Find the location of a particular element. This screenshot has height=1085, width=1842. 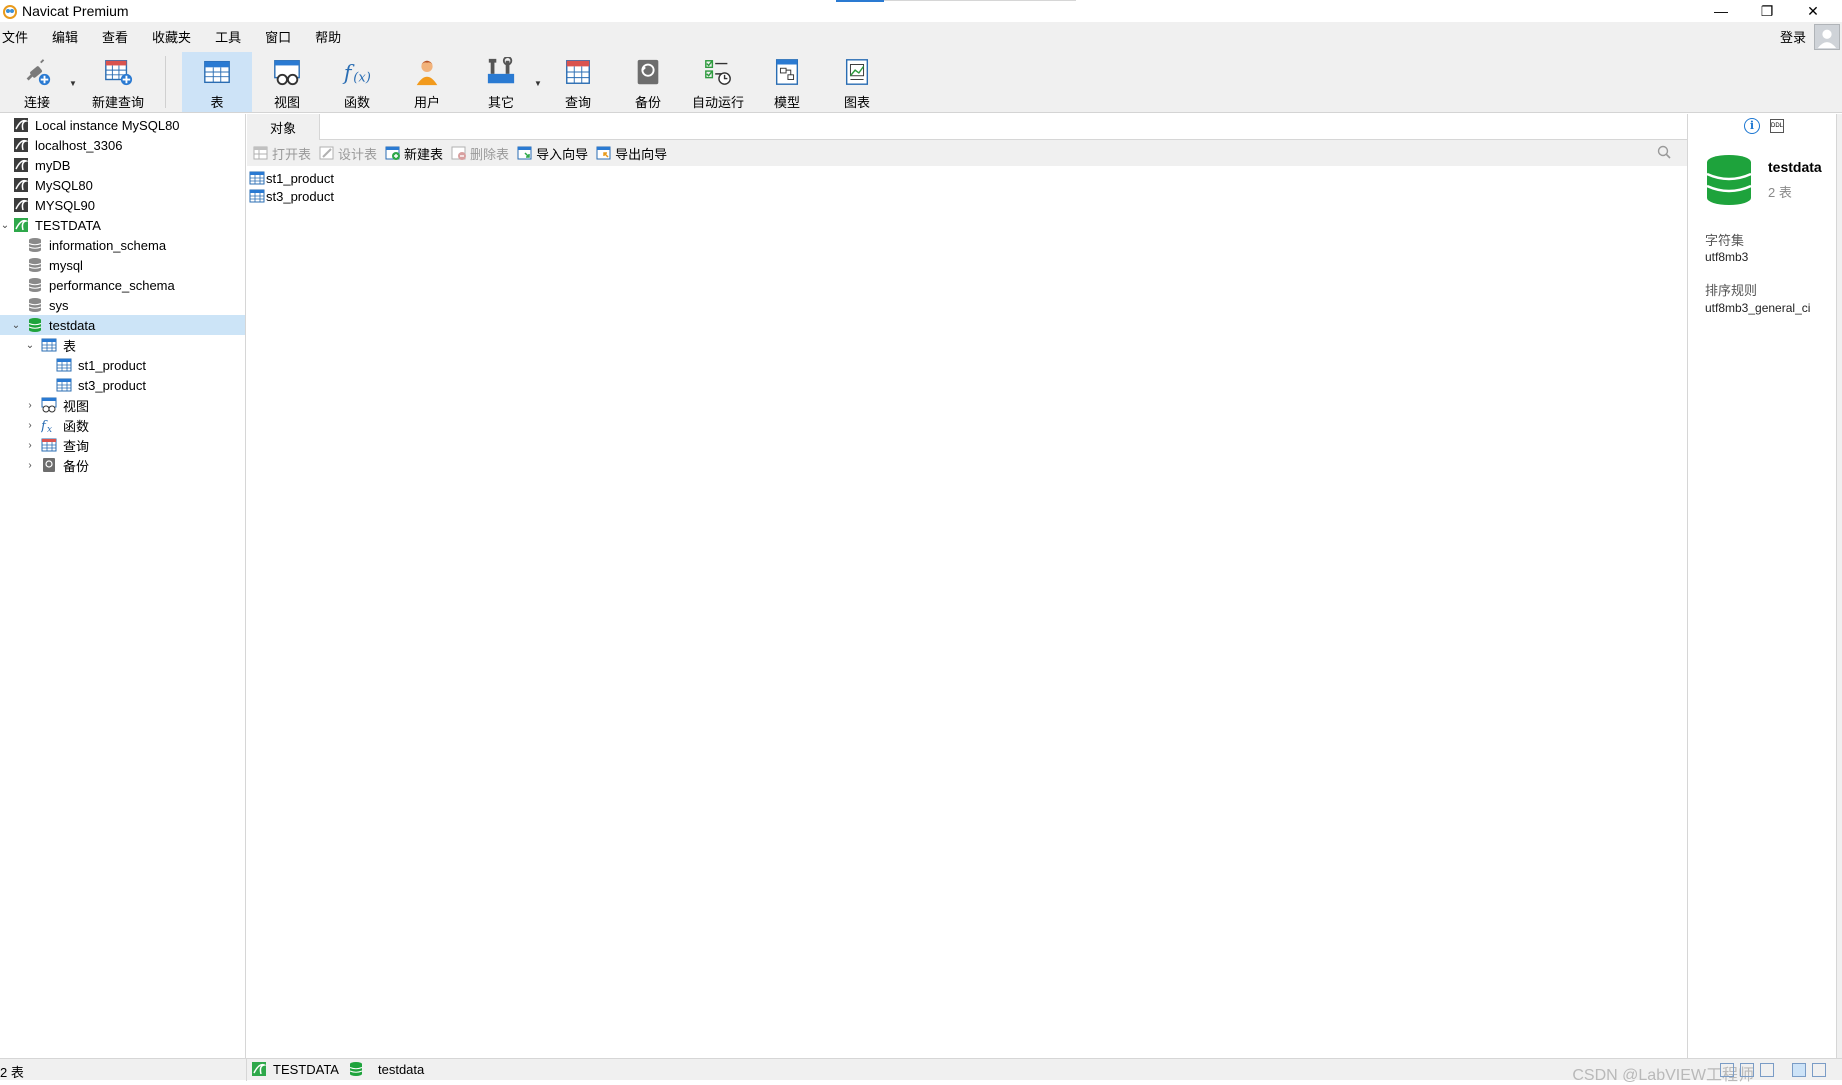

database-item: performance_schema is located at coordinates (122, 285).